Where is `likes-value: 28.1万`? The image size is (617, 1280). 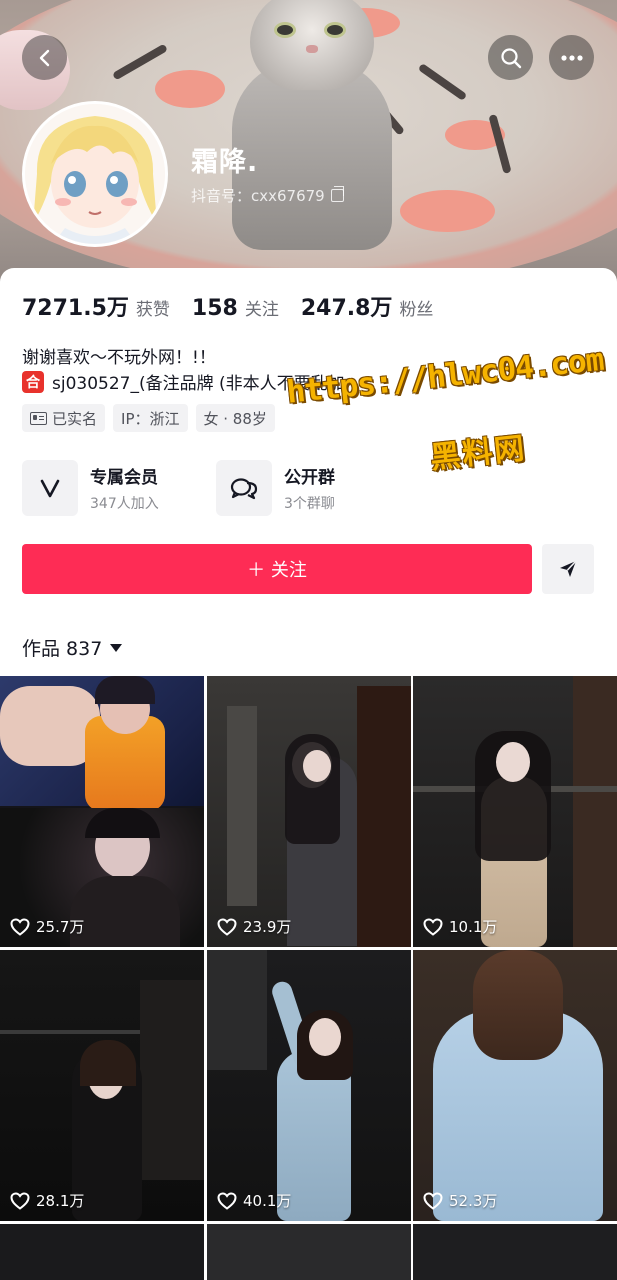
likes-value: 28.1万 is located at coordinates (60, 1201).